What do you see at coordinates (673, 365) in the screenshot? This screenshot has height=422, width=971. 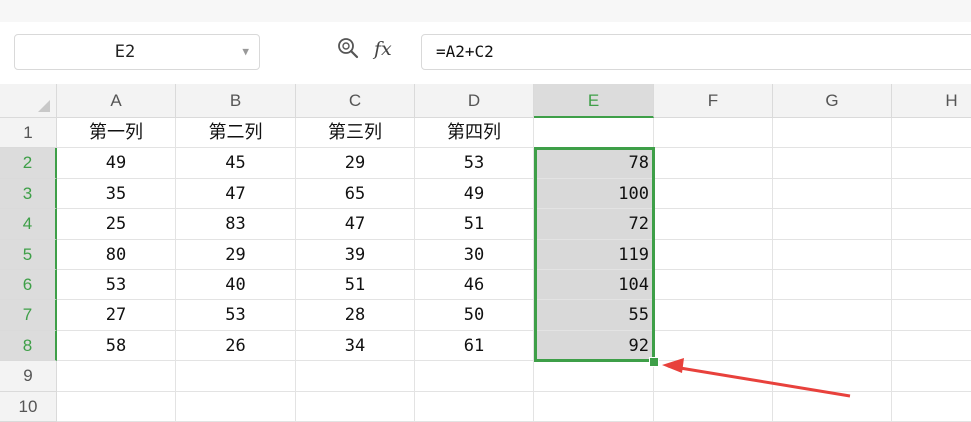 I see `annotation-arrow-head` at bounding box center [673, 365].